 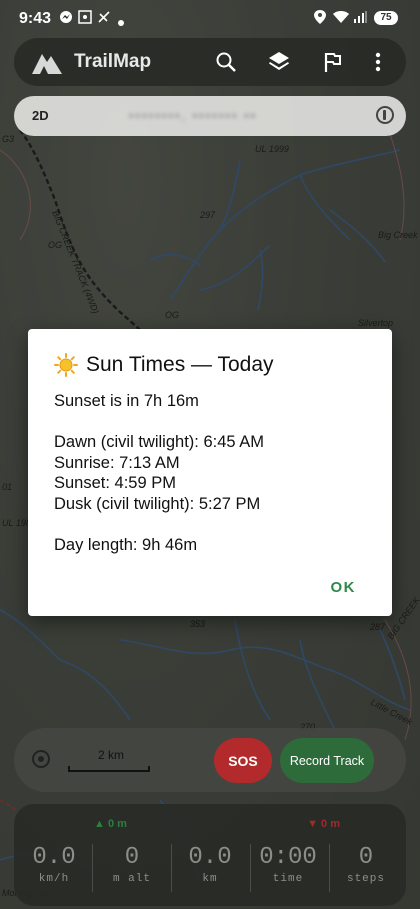 I want to click on compass-icon, so click(x=385, y=115).